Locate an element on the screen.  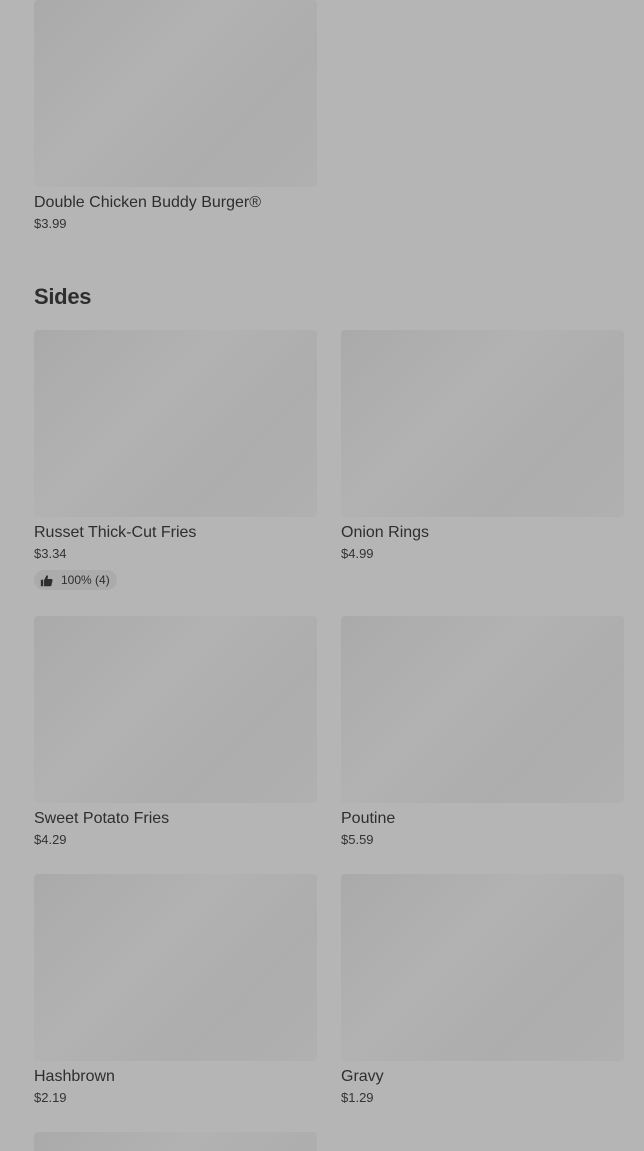
menu-item-name: Hashbrown is located at coordinates (74, 1076).